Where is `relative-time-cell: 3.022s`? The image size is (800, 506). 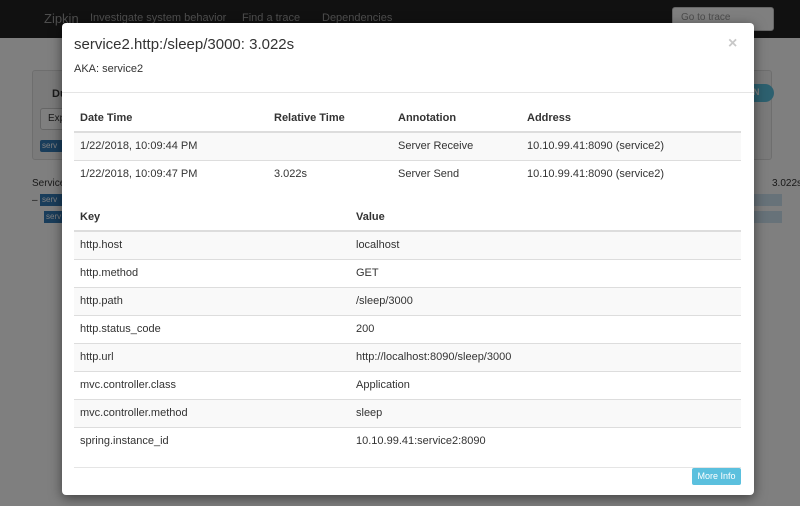
relative-time-cell: 3.022s is located at coordinates (330, 173).